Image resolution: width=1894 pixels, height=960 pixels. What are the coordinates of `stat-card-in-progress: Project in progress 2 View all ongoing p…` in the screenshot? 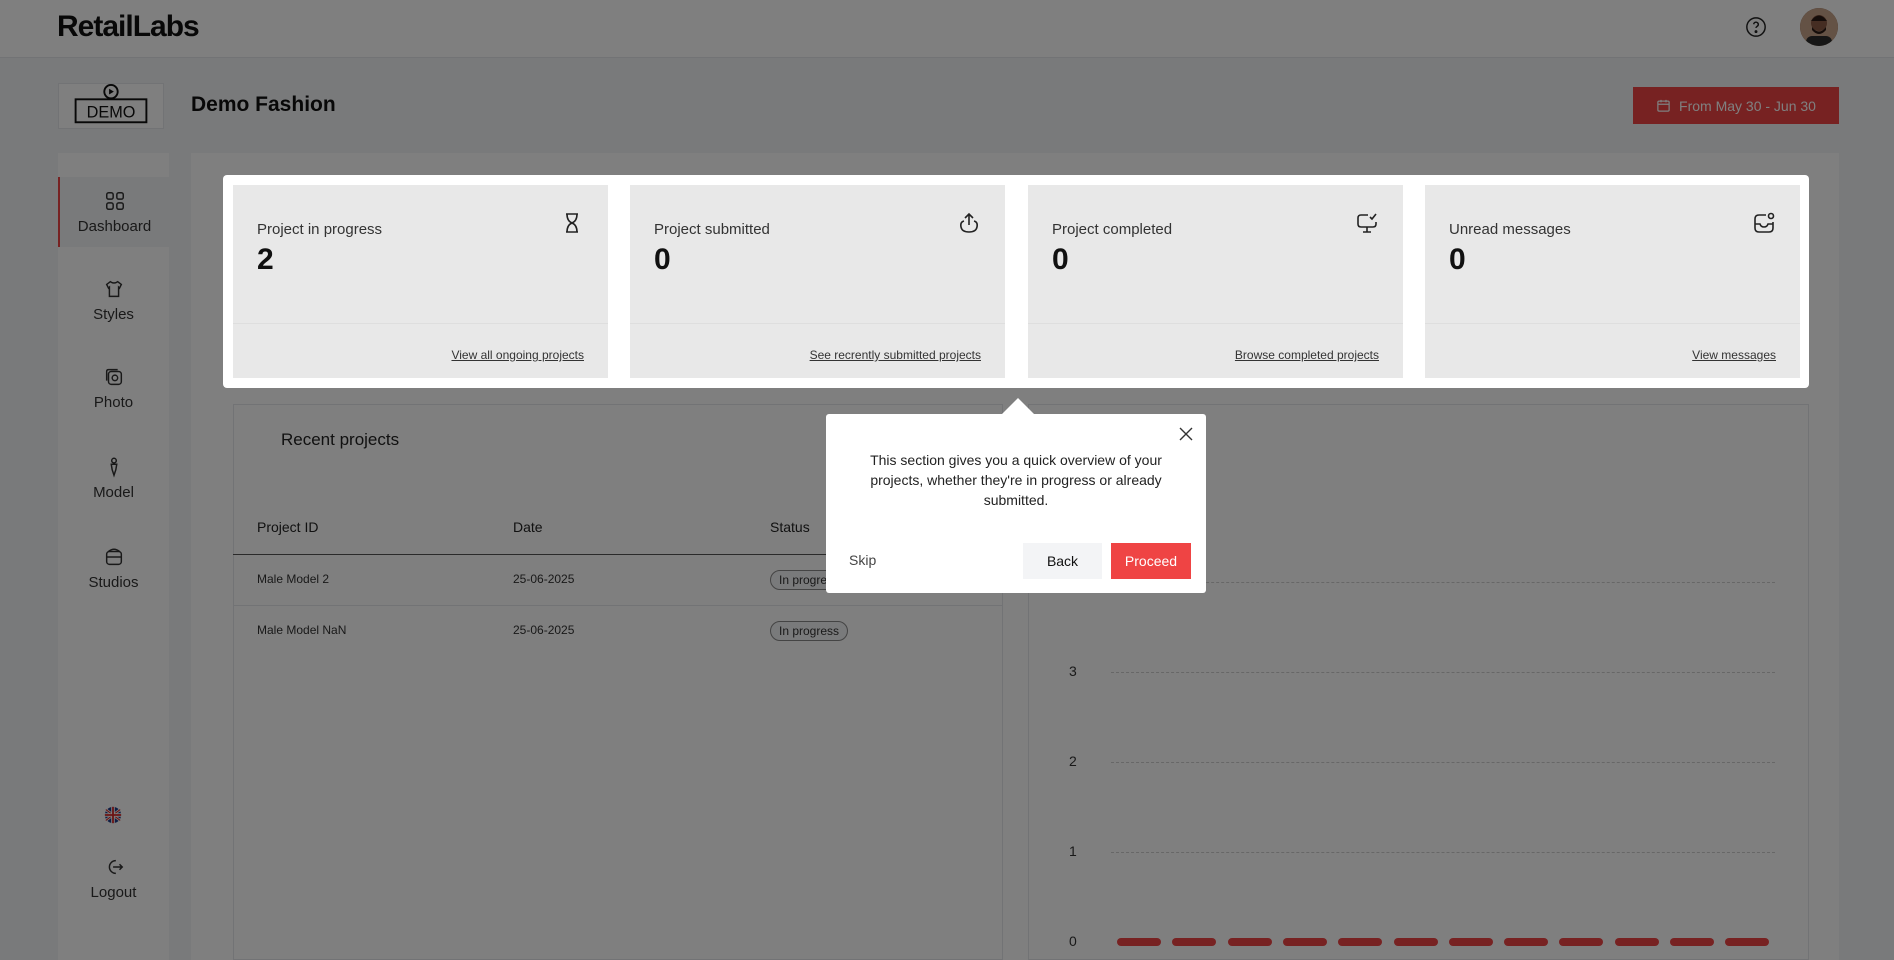 It's located at (420, 281).